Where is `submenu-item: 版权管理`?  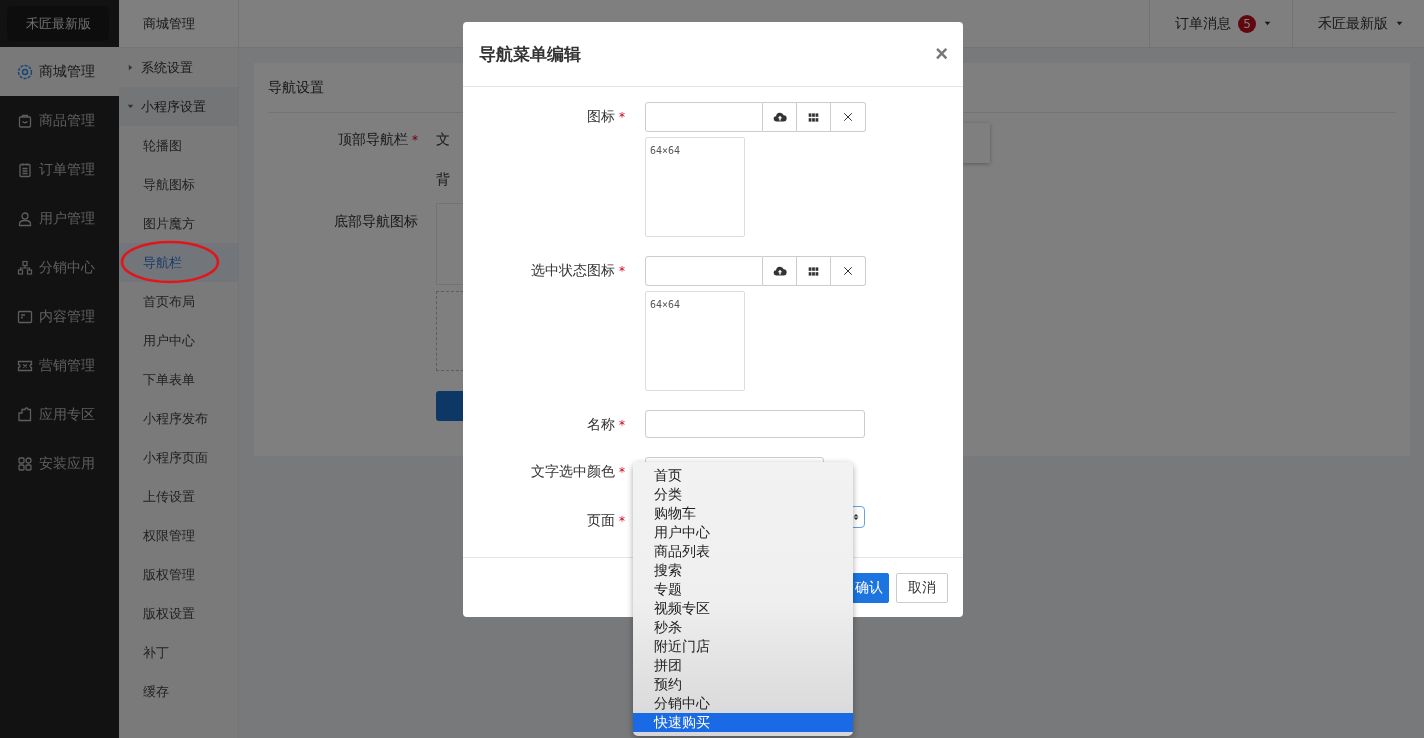 submenu-item: 版权管理 is located at coordinates (178, 574).